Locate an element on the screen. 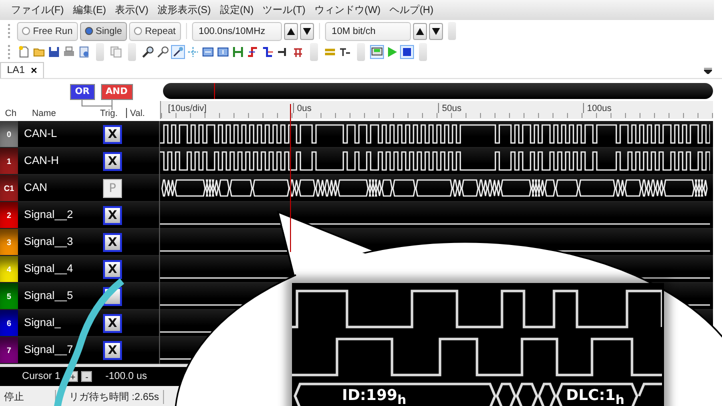  bus-field-label: ID:199$_{h}$ is located at coordinates (374, 396).